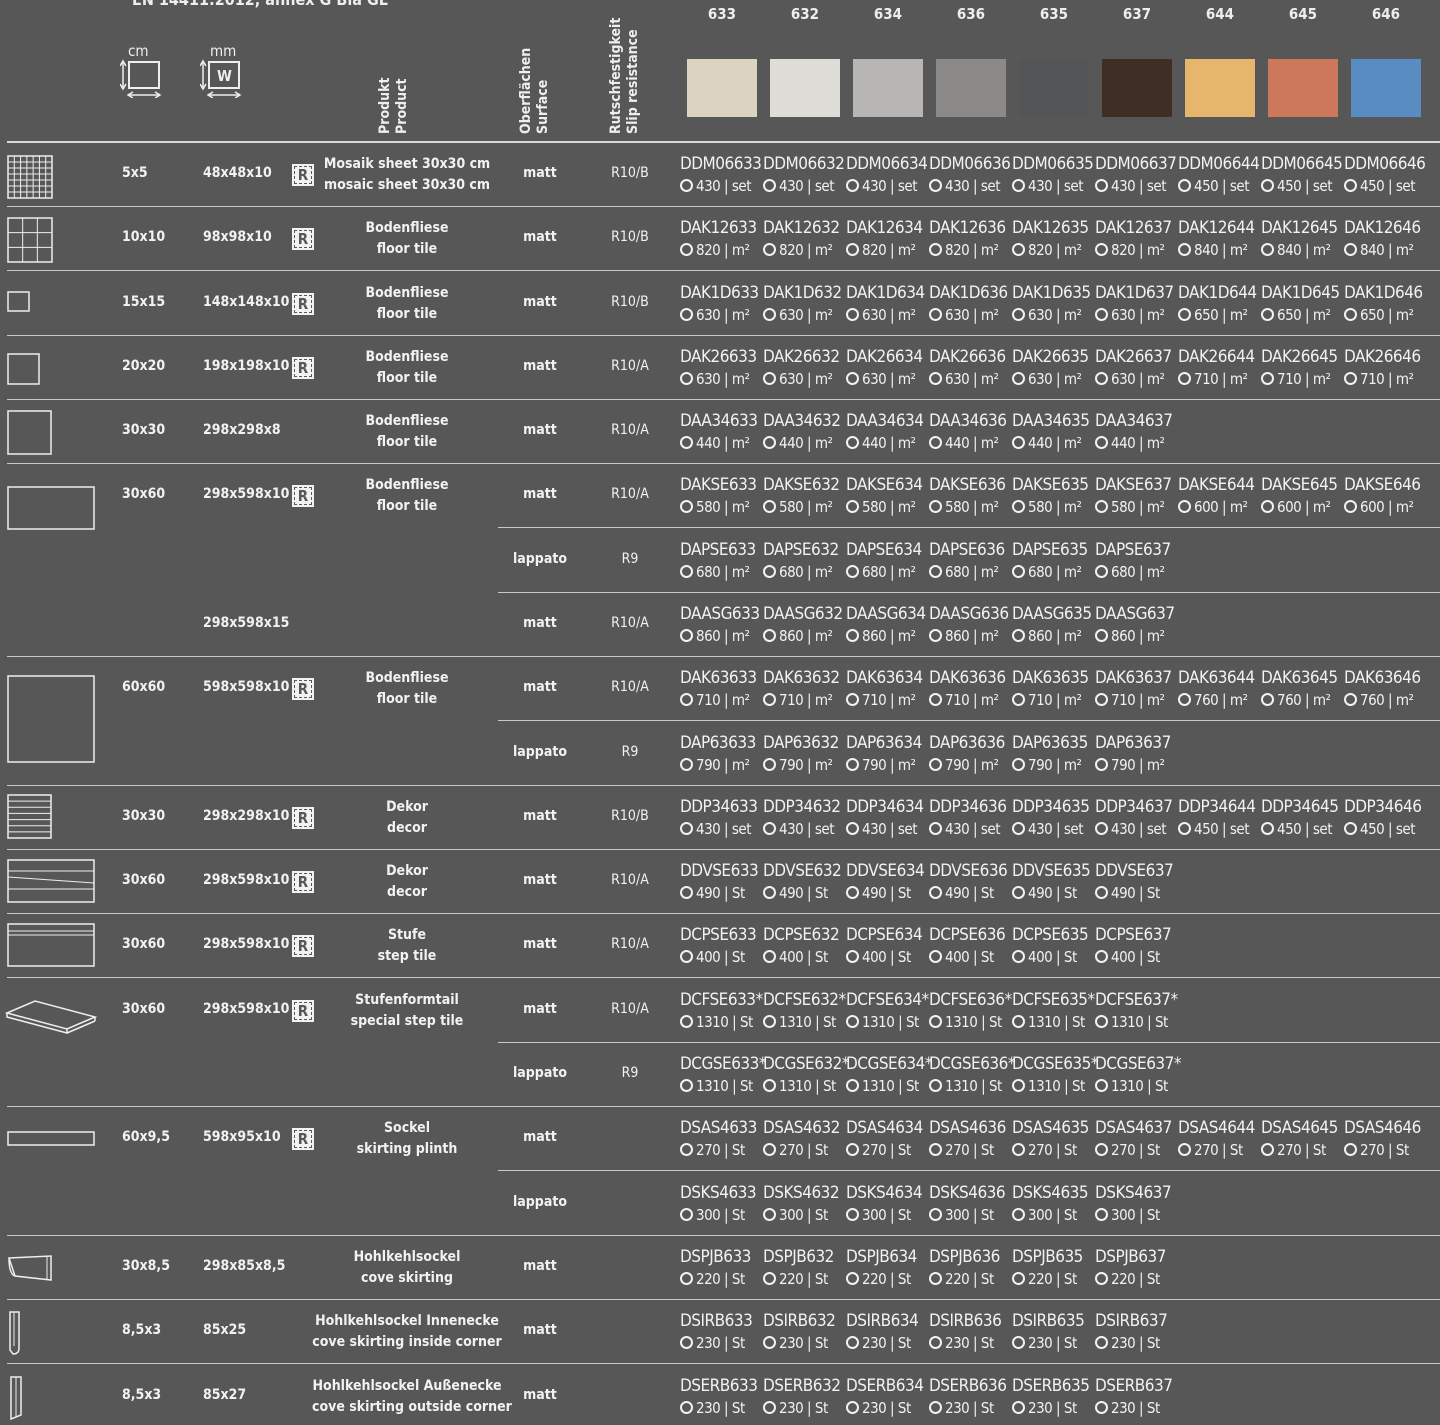 This screenshot has width=1440, height=1425. What do you see at coordinates (1221, 700) in the screenshot?
I see `price-value: 760 | m²` at bounding box center [1221, 700].